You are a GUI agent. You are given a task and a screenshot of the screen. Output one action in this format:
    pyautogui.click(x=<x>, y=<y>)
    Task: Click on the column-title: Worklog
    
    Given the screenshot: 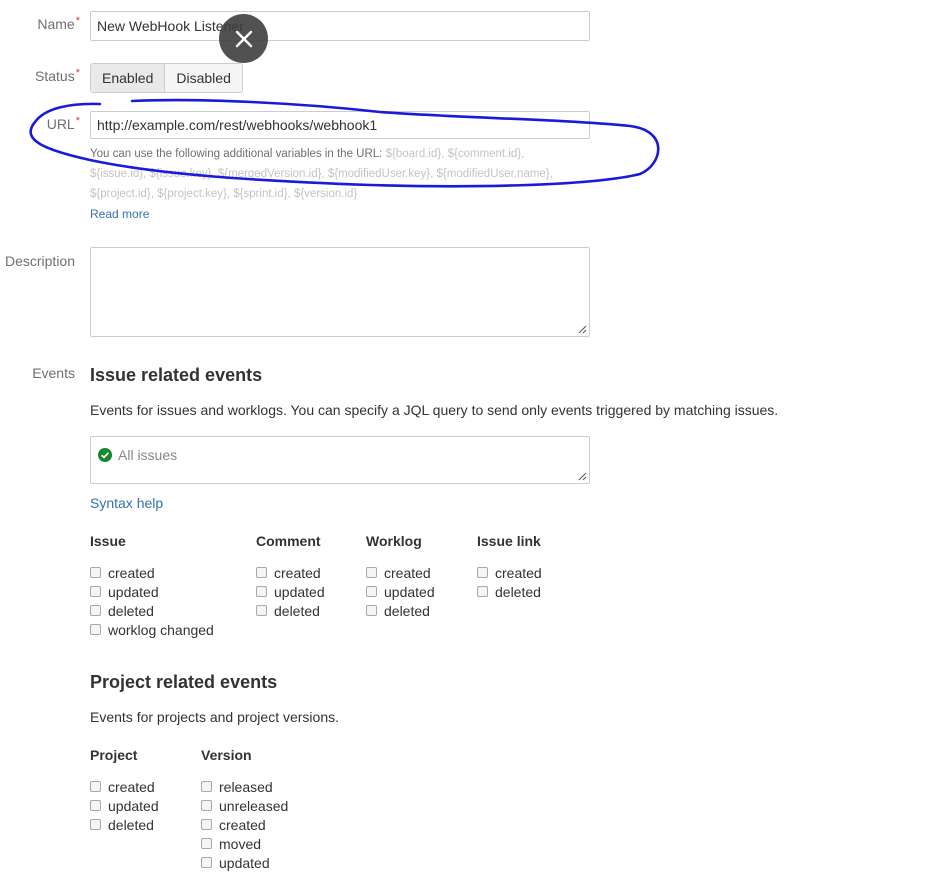 What is the action you would take?
    pyautogui.click(x=394, y=541)
    